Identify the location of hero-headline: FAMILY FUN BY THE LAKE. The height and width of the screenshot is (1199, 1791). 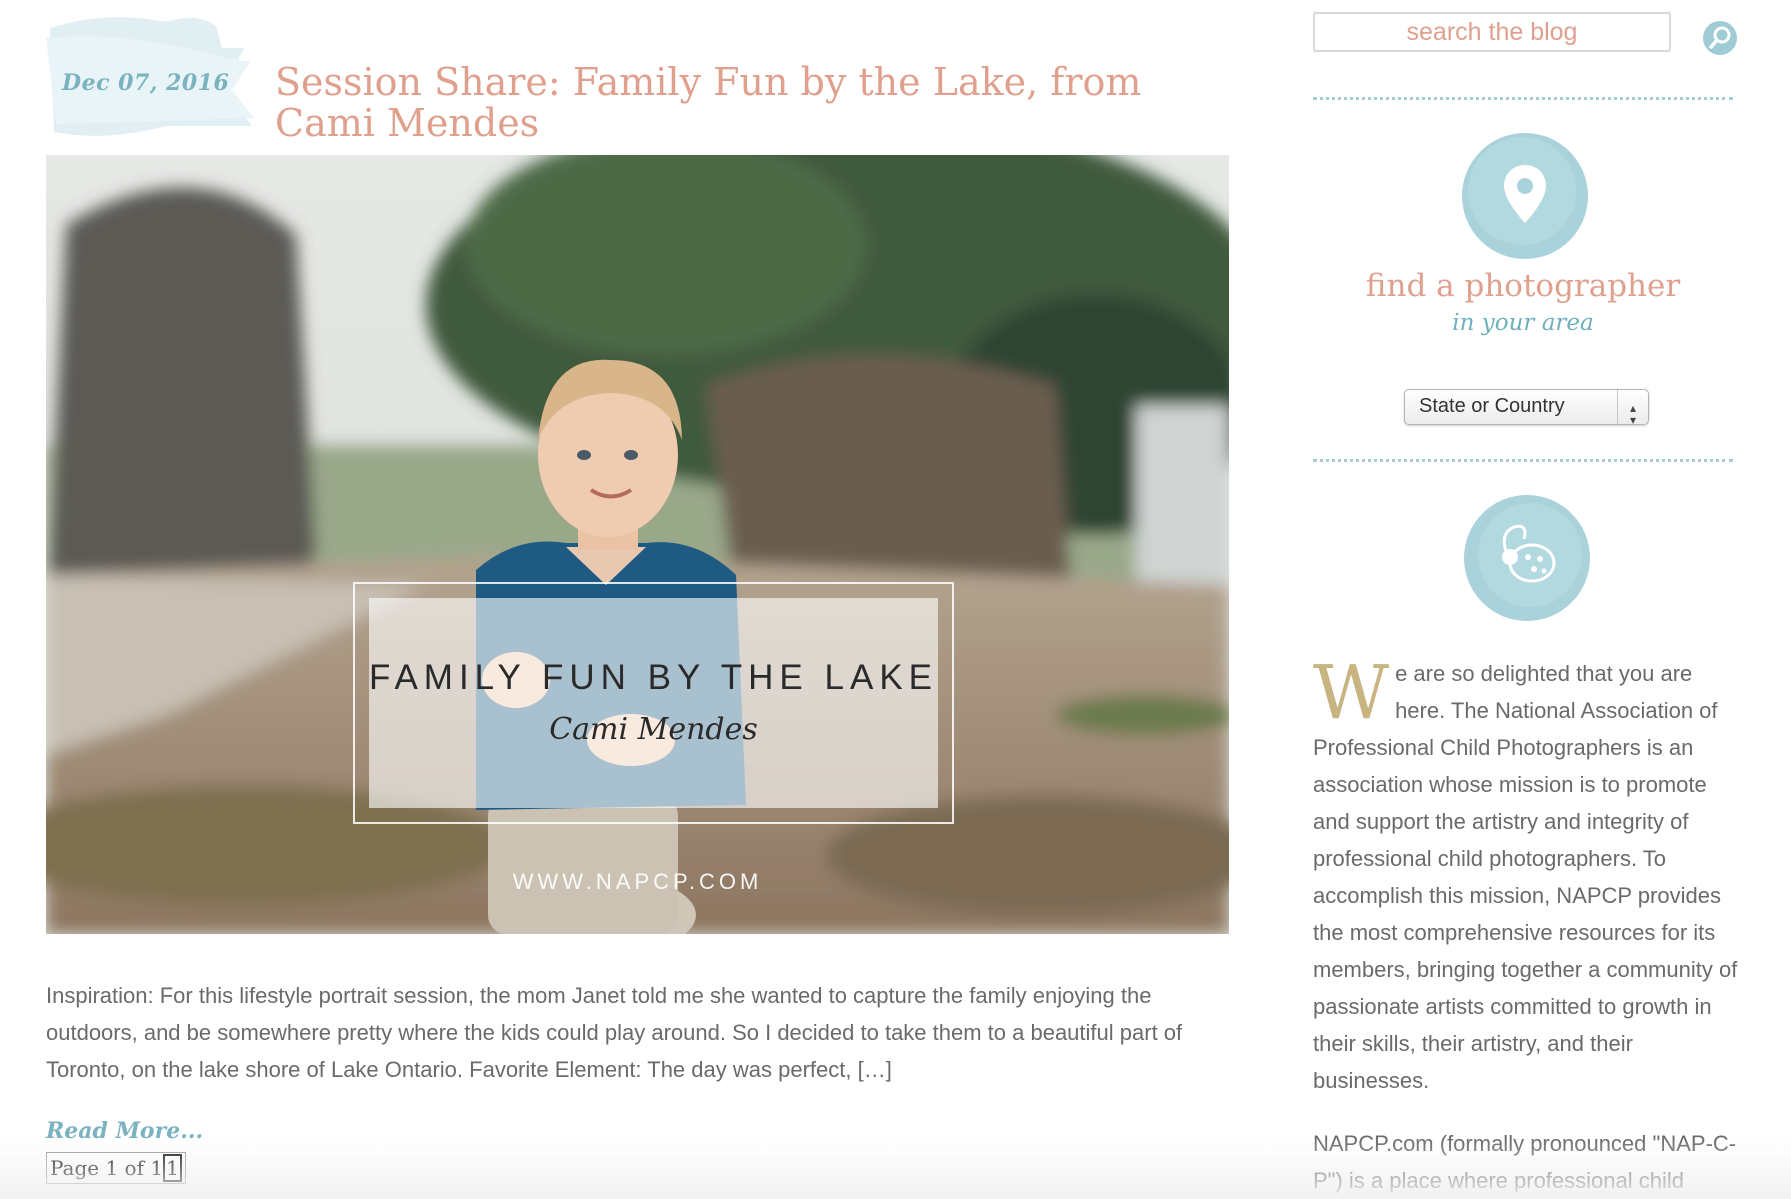
(654, 677).